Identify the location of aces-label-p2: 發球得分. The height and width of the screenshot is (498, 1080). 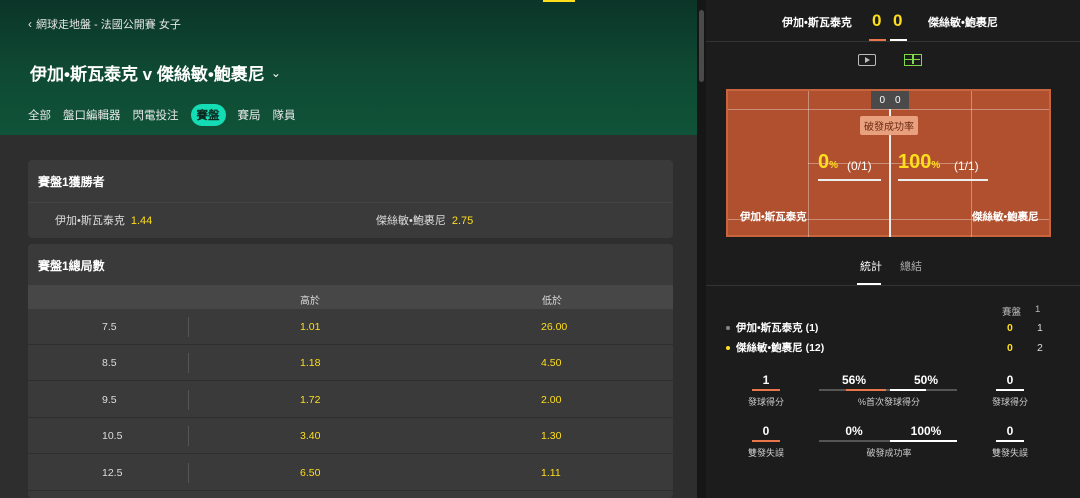
(1009, 402).